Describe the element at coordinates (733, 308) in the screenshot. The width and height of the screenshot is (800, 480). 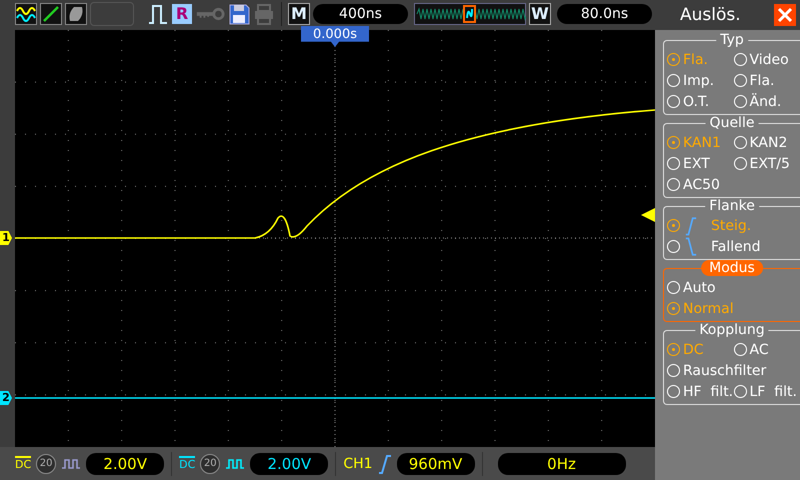
I see `radio-option: Normal` at that location.